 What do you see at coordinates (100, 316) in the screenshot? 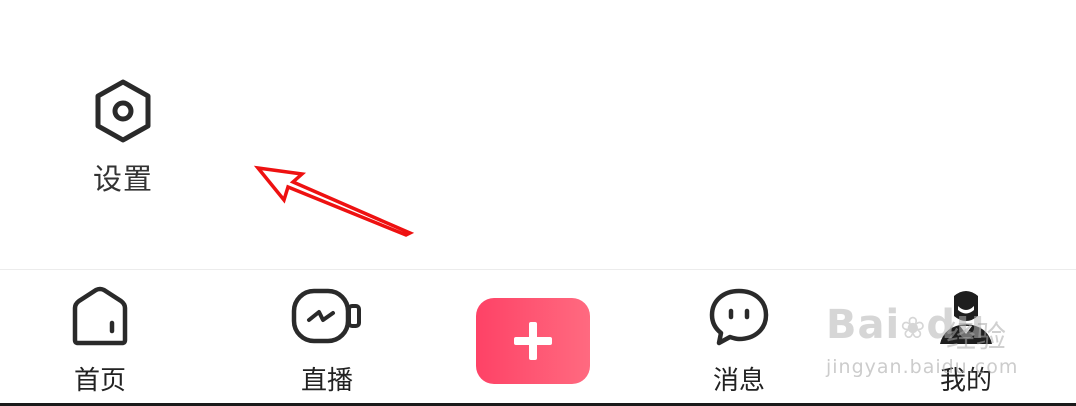
I see `home-icon` at bounding box center [100, 316].